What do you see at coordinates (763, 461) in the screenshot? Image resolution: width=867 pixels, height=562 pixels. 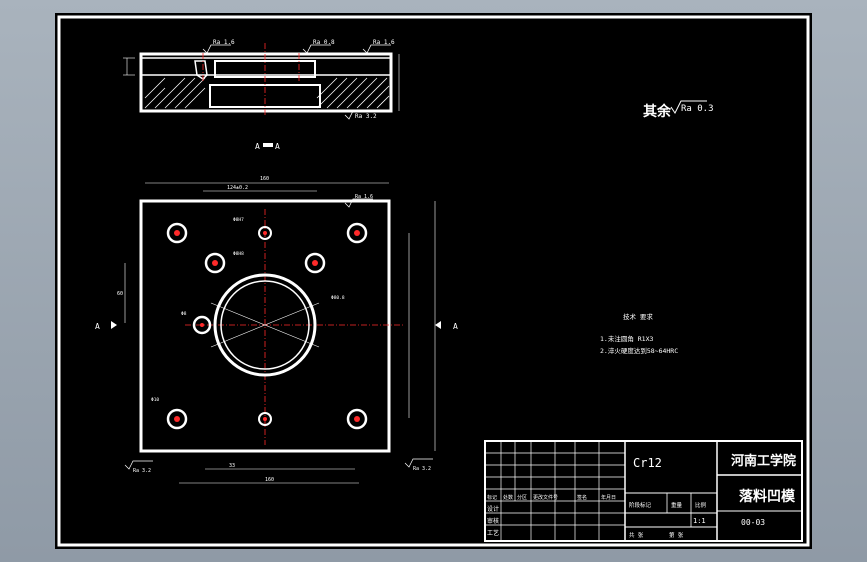 I see `school-name: 河南工学院` at bounding box center [763, 461].